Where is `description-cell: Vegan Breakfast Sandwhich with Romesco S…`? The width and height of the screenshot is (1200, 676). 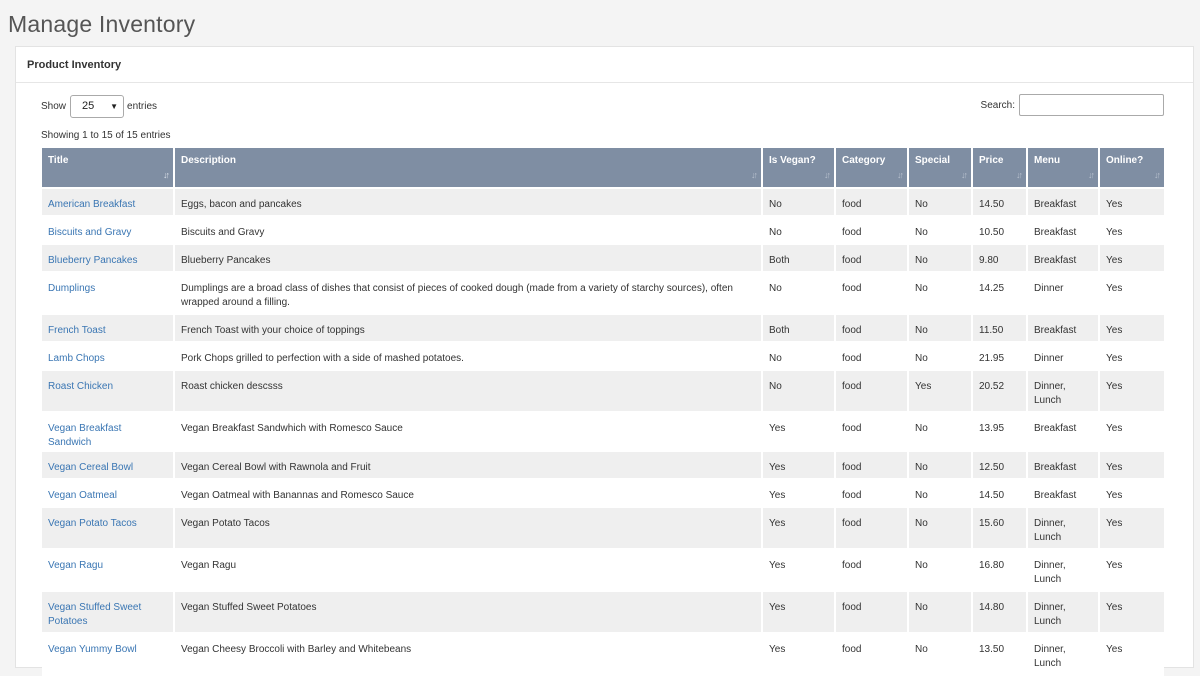 description-cell: Vegan Breakfast Sandwhich with Romesco S… is located at coordinates (469, 432).